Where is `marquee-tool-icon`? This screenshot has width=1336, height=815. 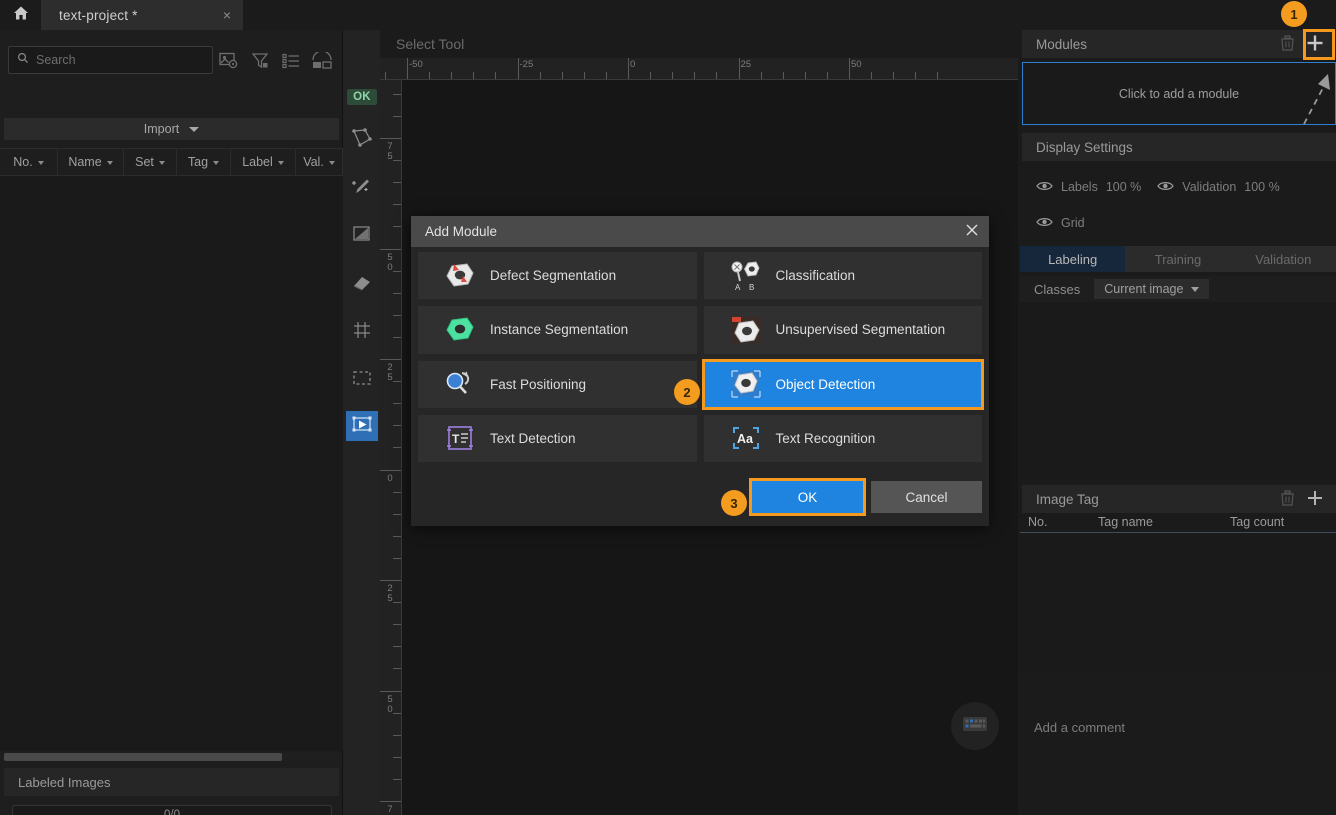
marquee-tool-icon is located at coordinates (362, 380).